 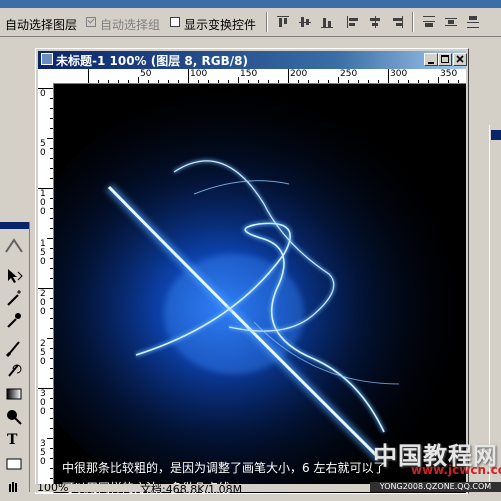 What do you see at coordinates (43, 403) in the screenshot?
I see `ruler-v-label: 300` at bounding box center [43, 403].